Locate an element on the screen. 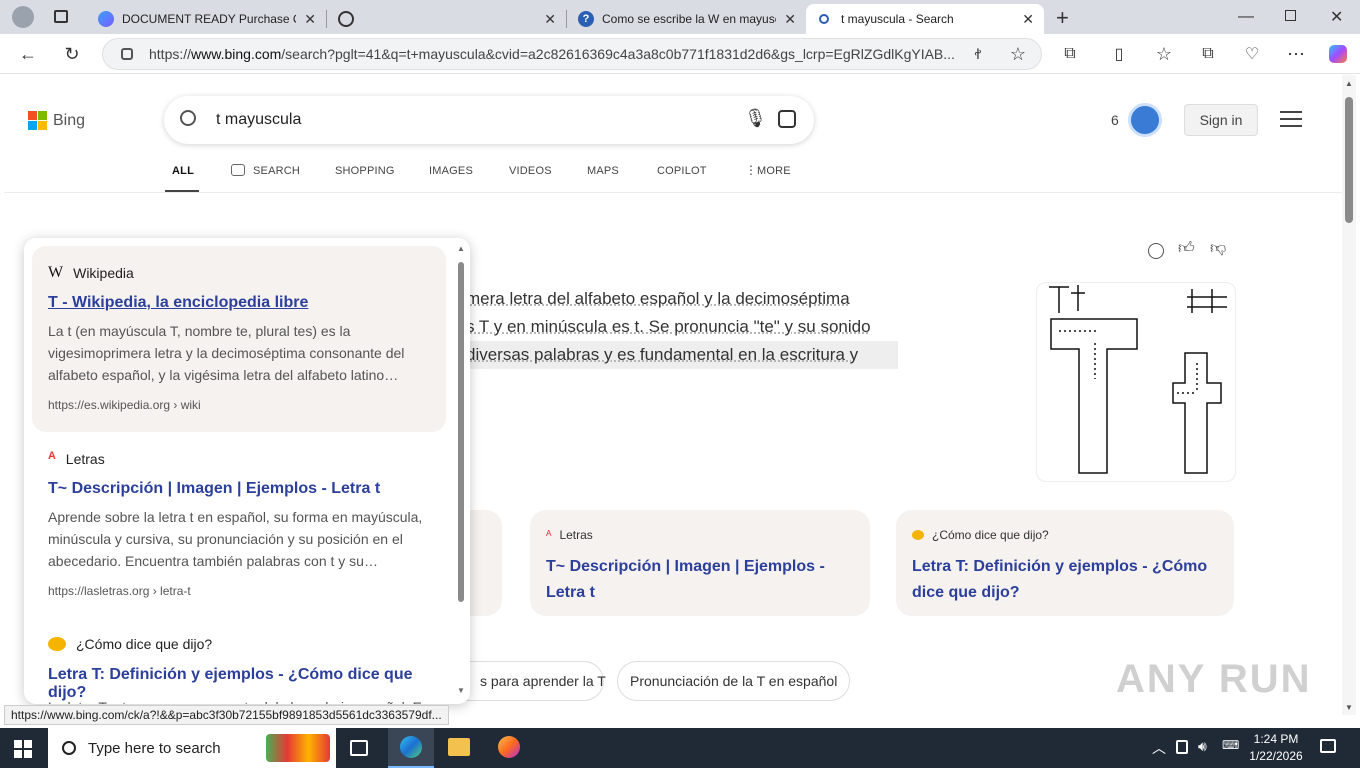  more-dots-icon: ⋮ is located at coordinates (751, 170).